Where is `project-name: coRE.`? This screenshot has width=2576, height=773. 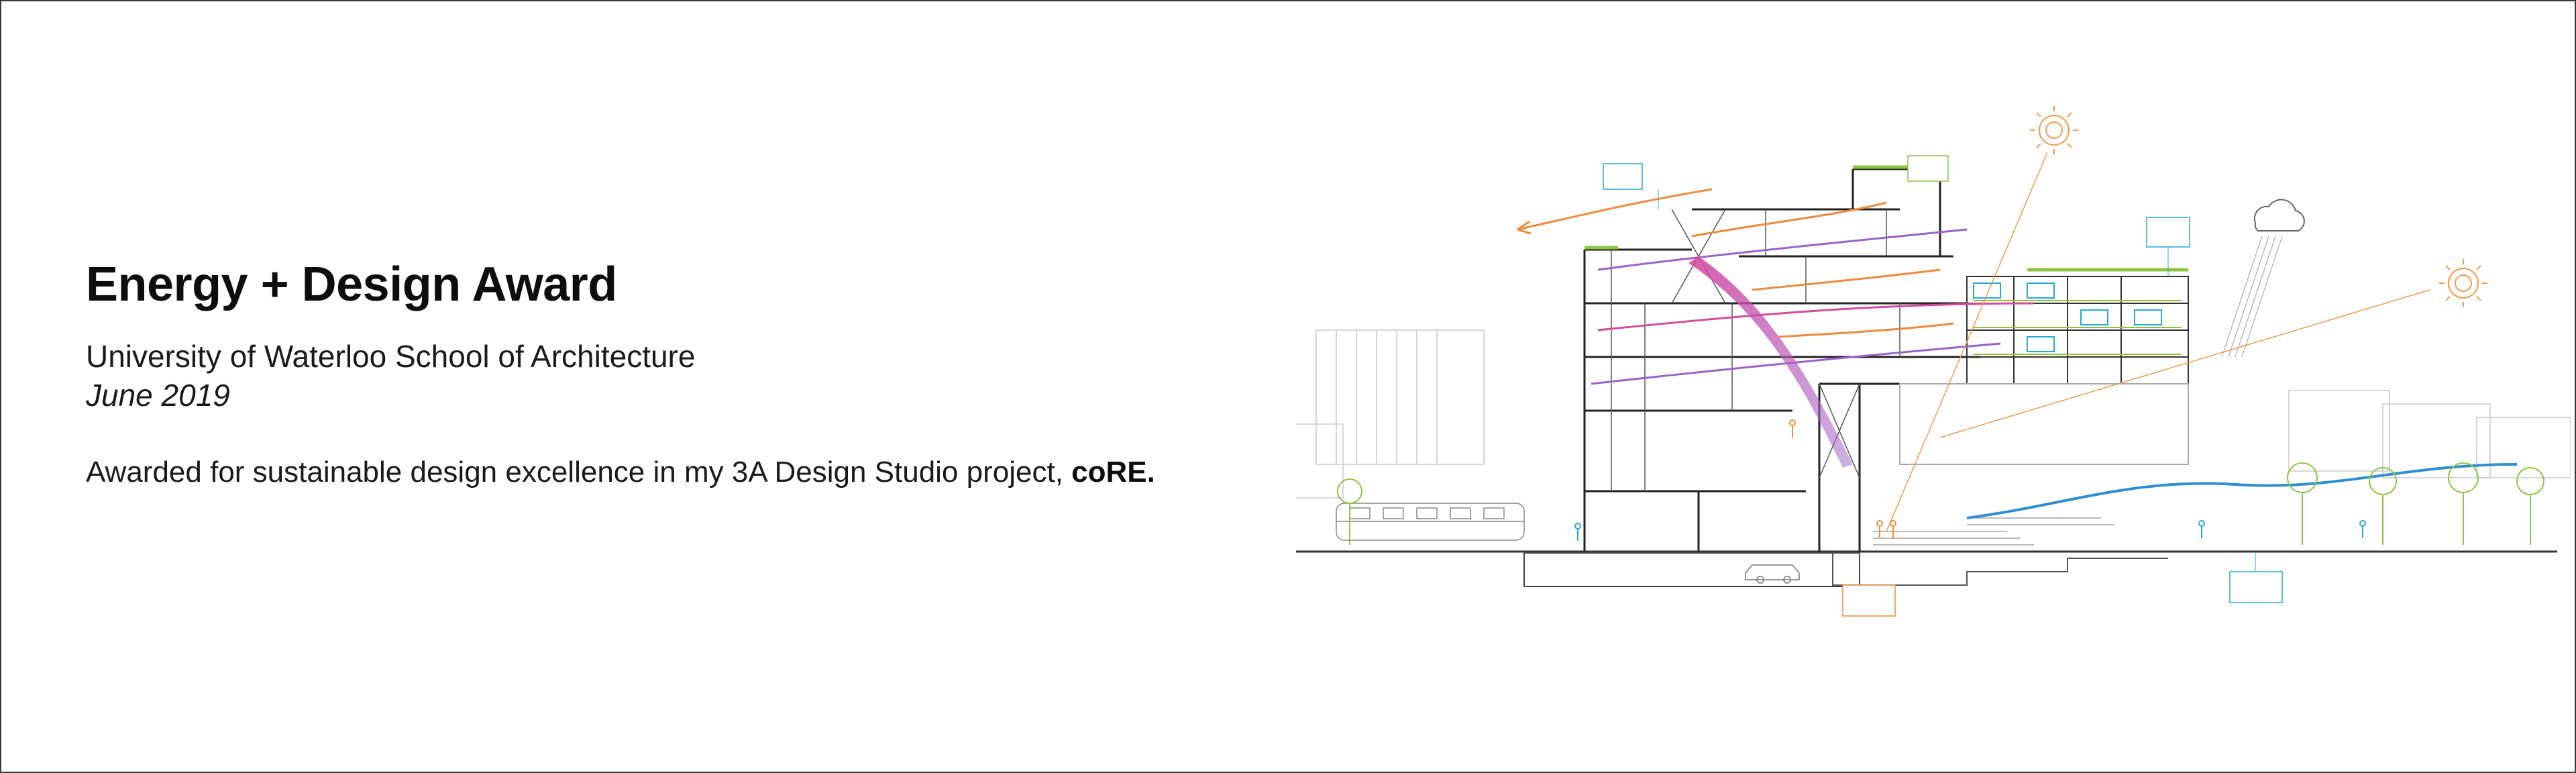
project-name: coRE. is located at coordinates (1113, 472).